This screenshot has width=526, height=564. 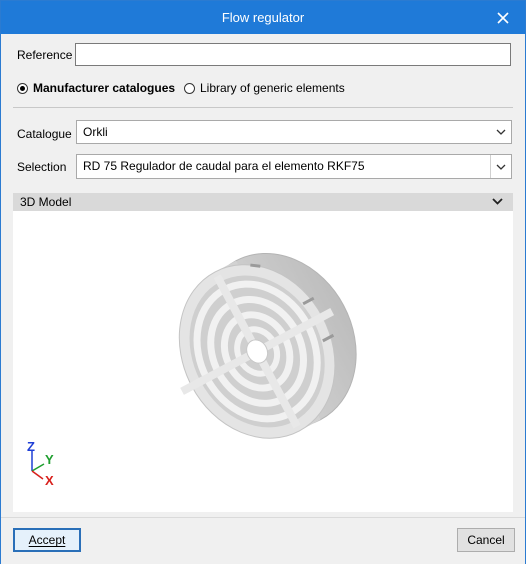 I want to click on window-title: Flow regulator, so click(x=263, y=17).